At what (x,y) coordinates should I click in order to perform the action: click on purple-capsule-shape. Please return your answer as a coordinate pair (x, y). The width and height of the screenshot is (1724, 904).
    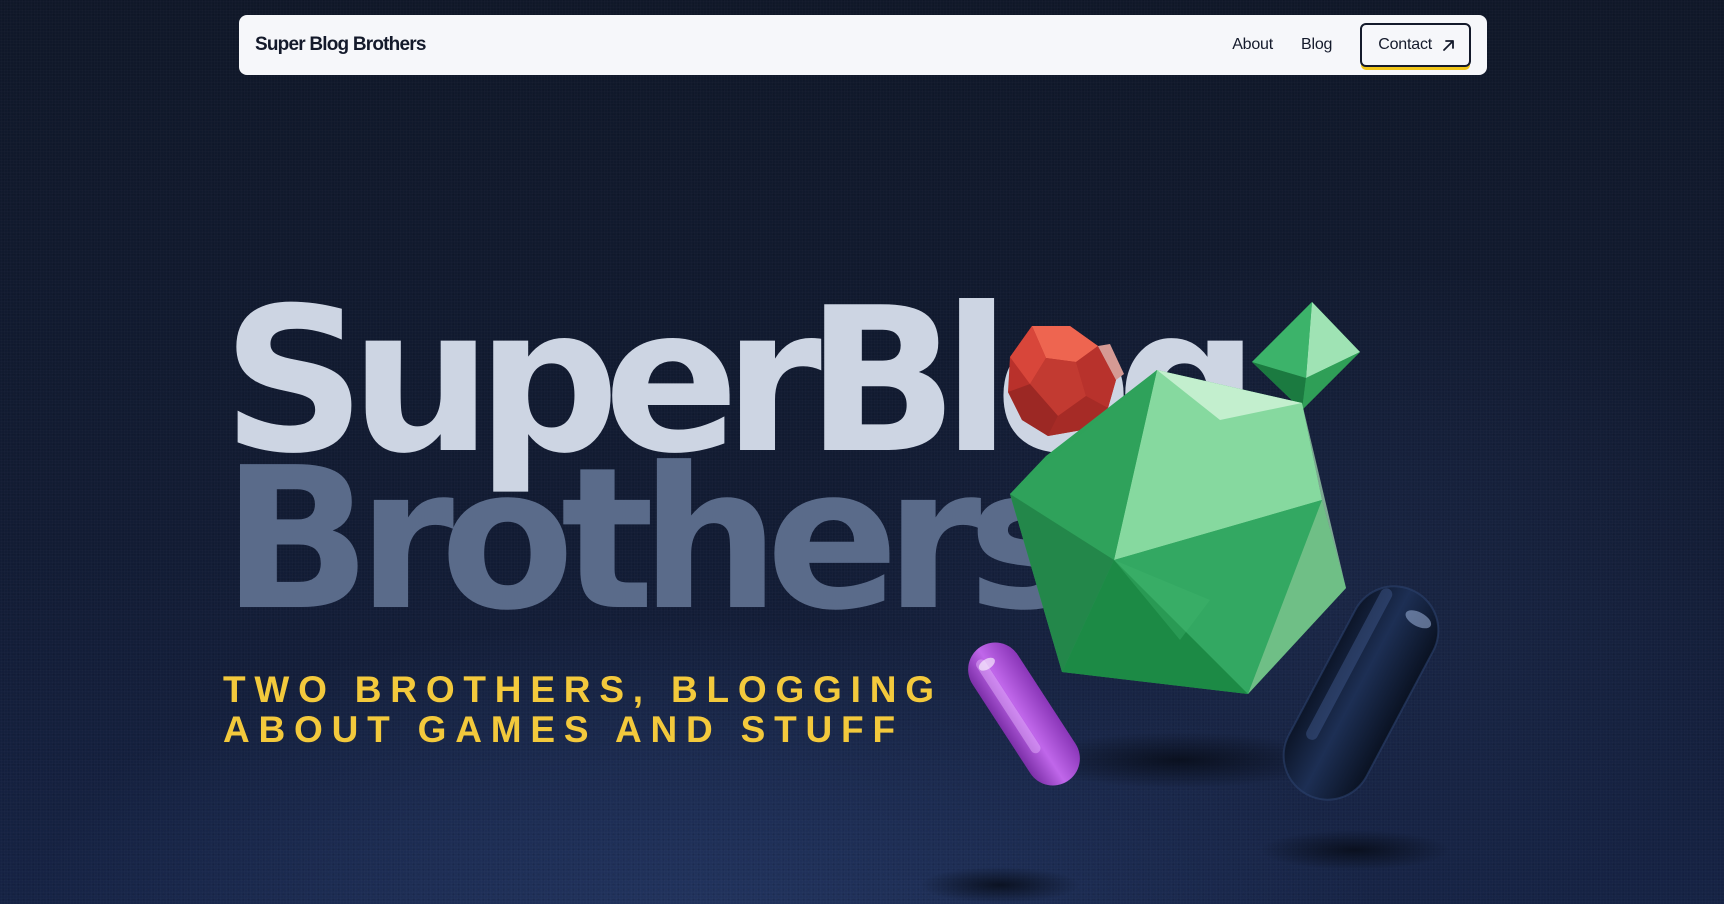
    Looking at the image, I should click on (1024, 714).